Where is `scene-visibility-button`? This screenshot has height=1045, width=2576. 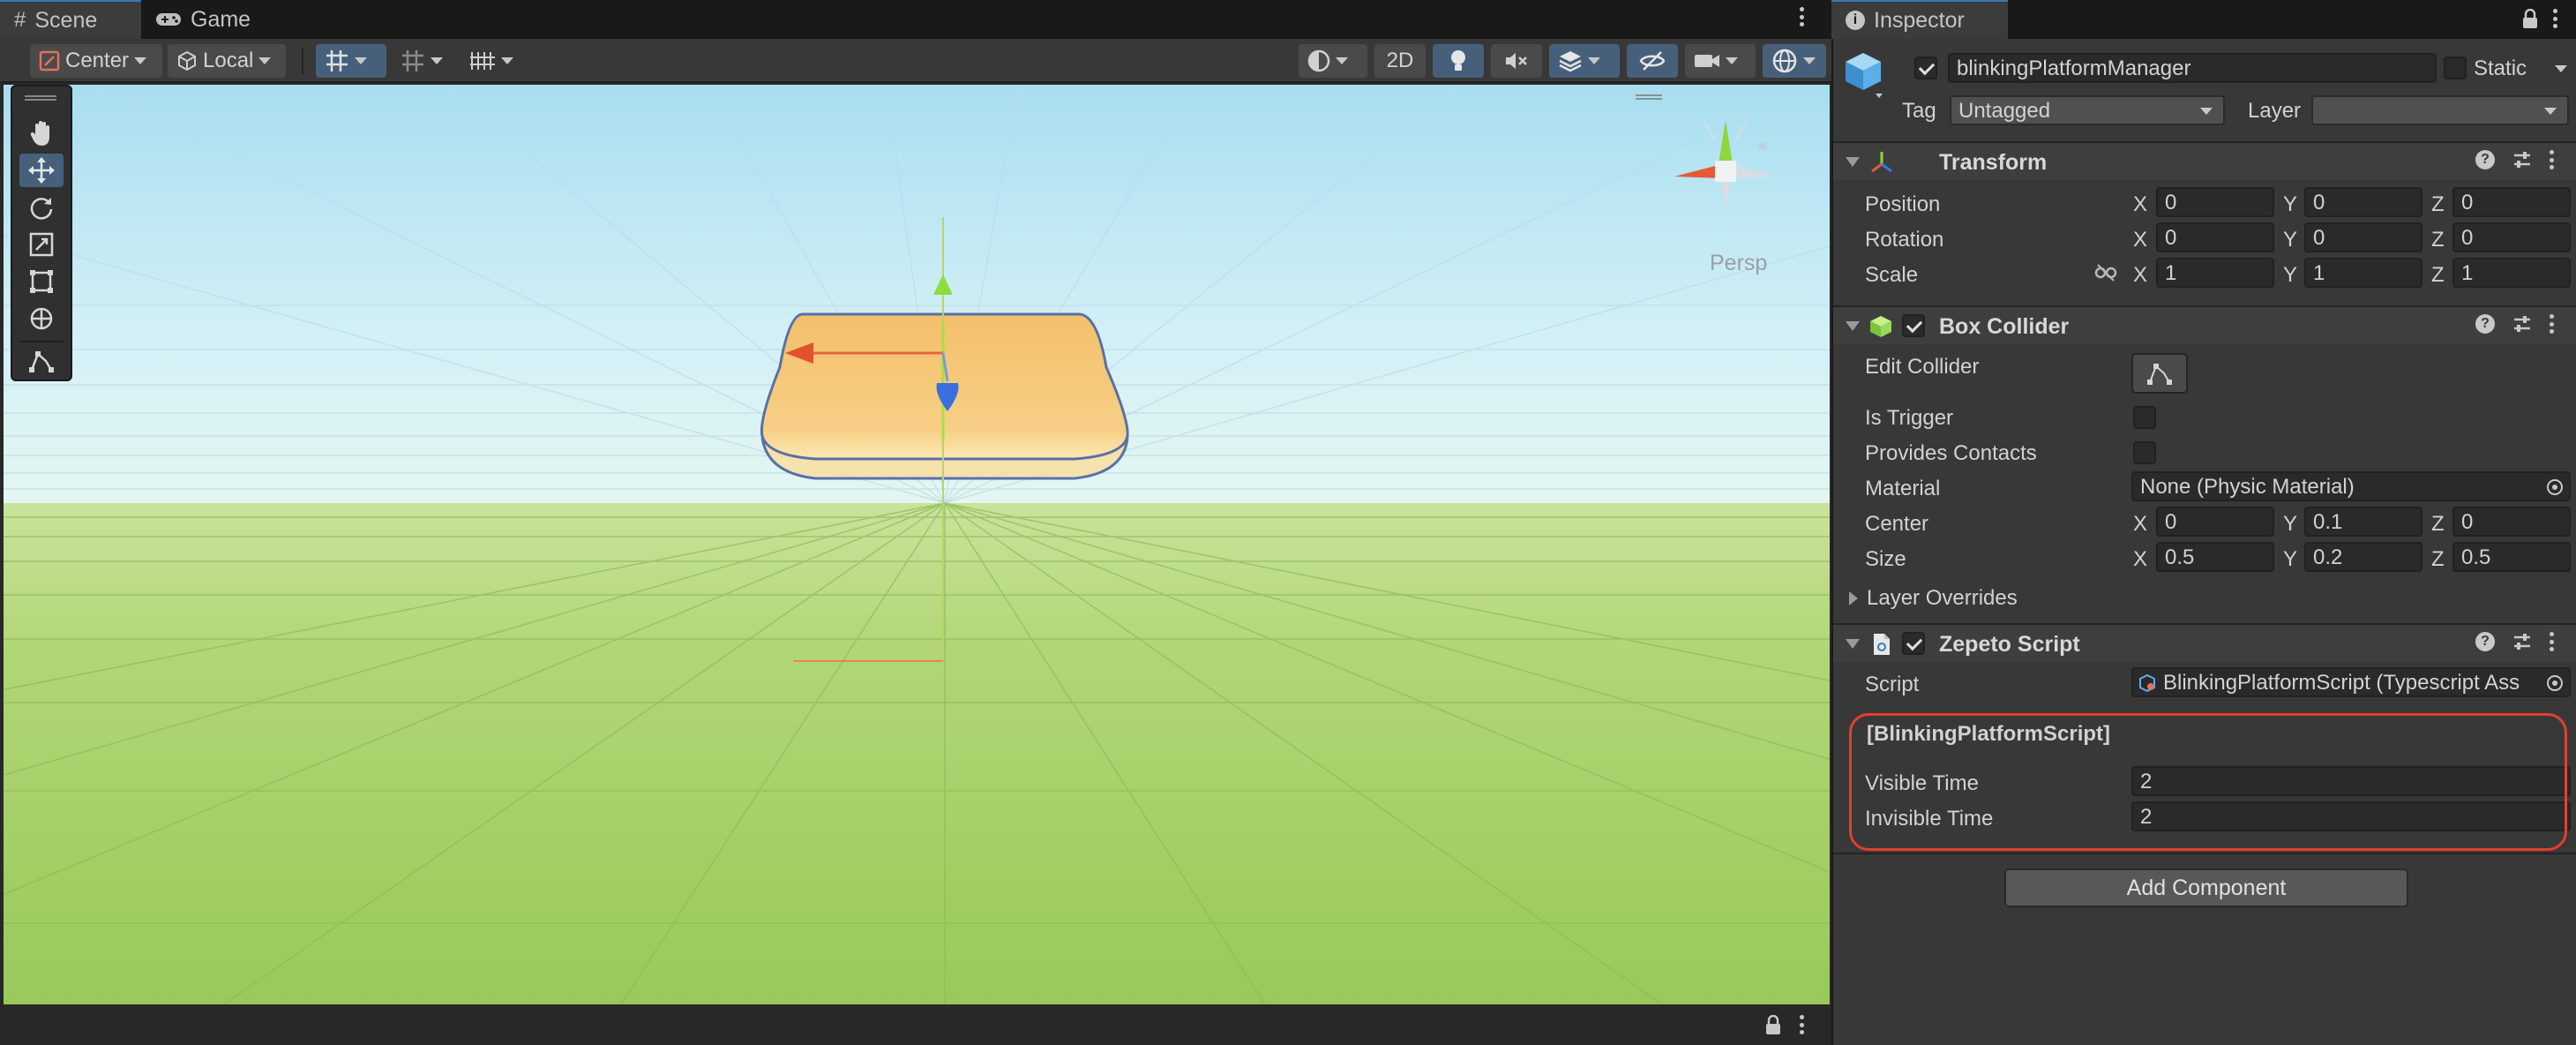
scene-visibility-button is located at coordinates (1652, 61).